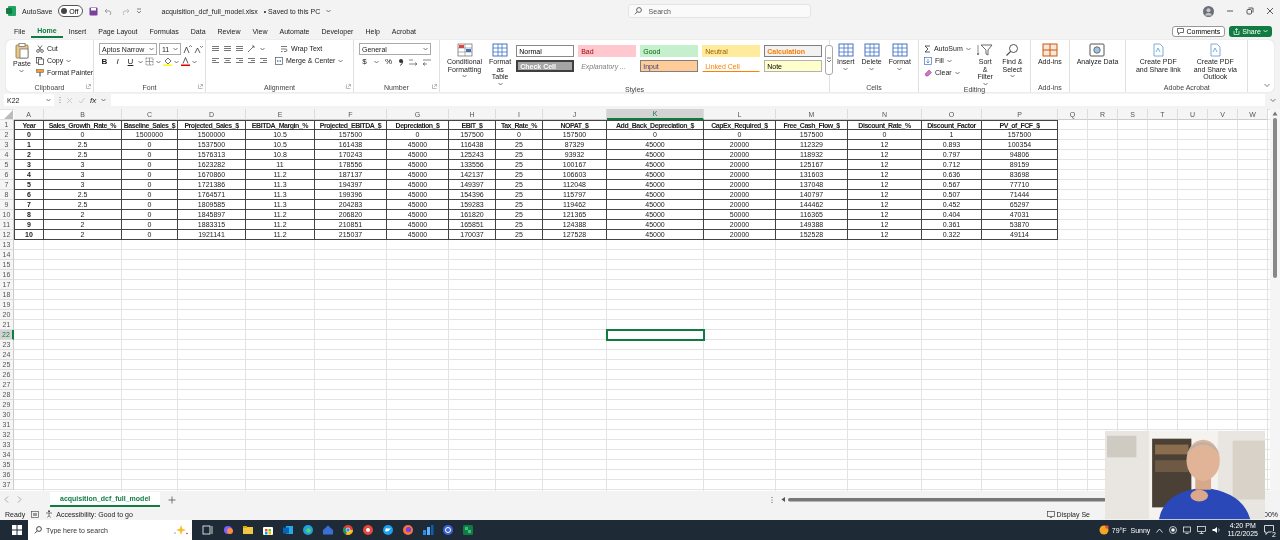 The width and height of the screenshot is (1280, 540). Describe the element at coordinates (829, 60) in the screenshot. I see `gallery-more-button` at that location.